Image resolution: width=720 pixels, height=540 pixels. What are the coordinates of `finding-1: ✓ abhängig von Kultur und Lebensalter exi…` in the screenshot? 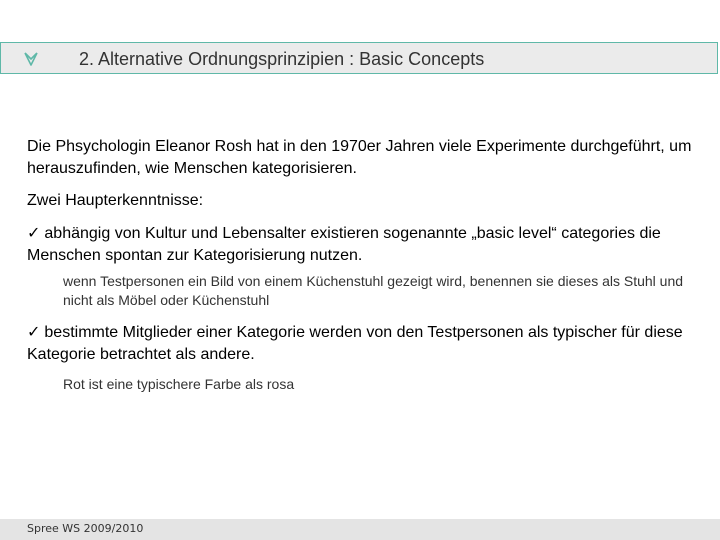 It's located at (362, 245).